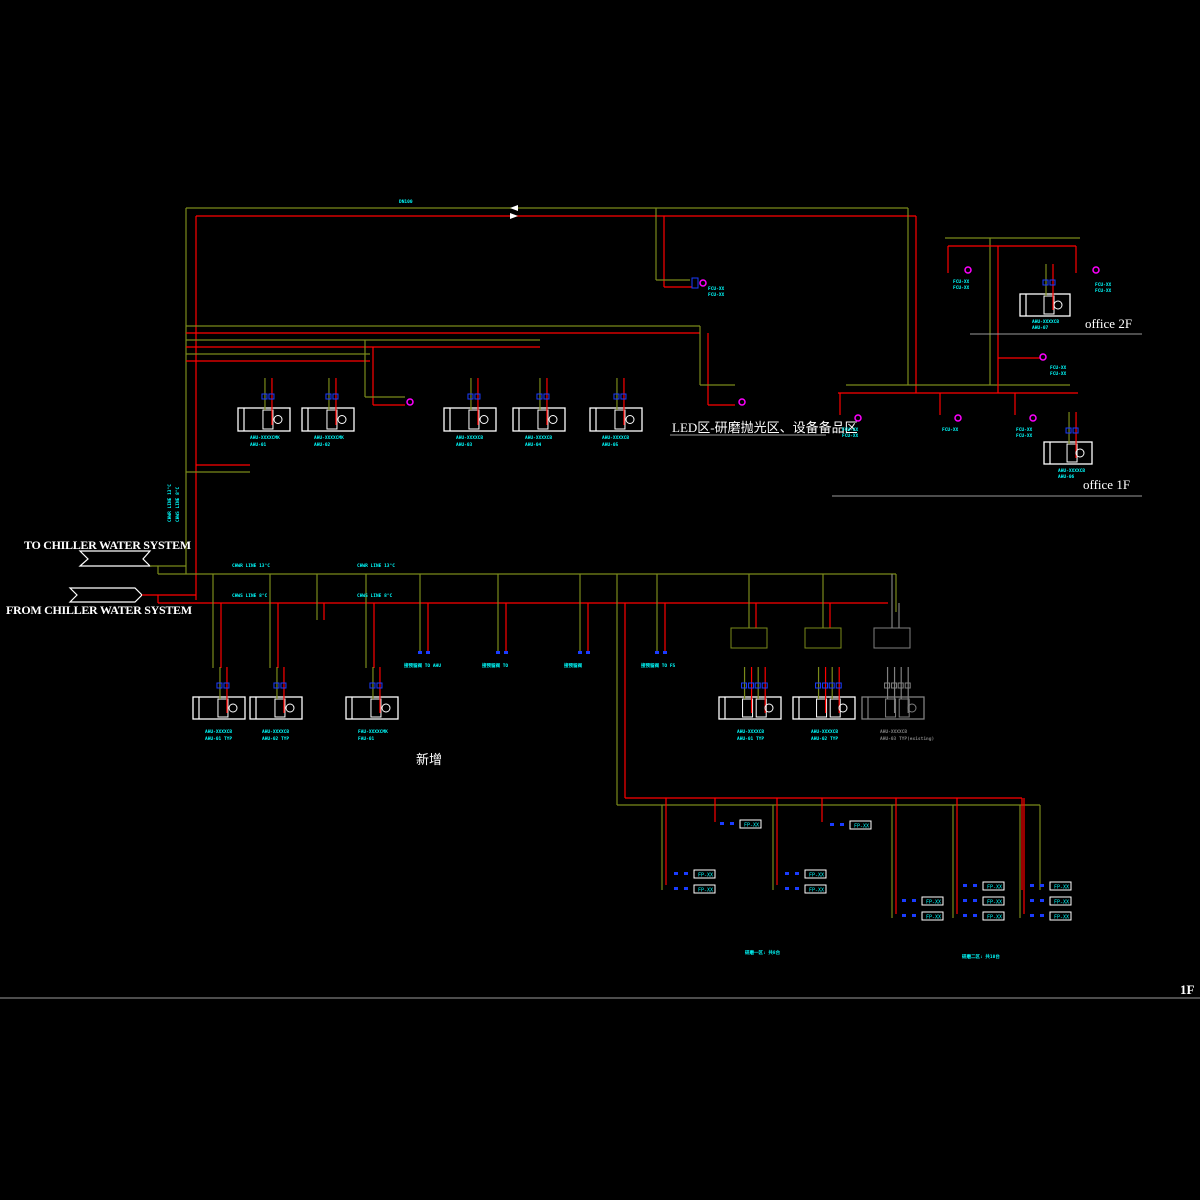 Image resolution: width=1200 pixels, height=1200 pixels. I want to click on lower-ahu-model: AHU-XXXXCB, so click(219, 732).